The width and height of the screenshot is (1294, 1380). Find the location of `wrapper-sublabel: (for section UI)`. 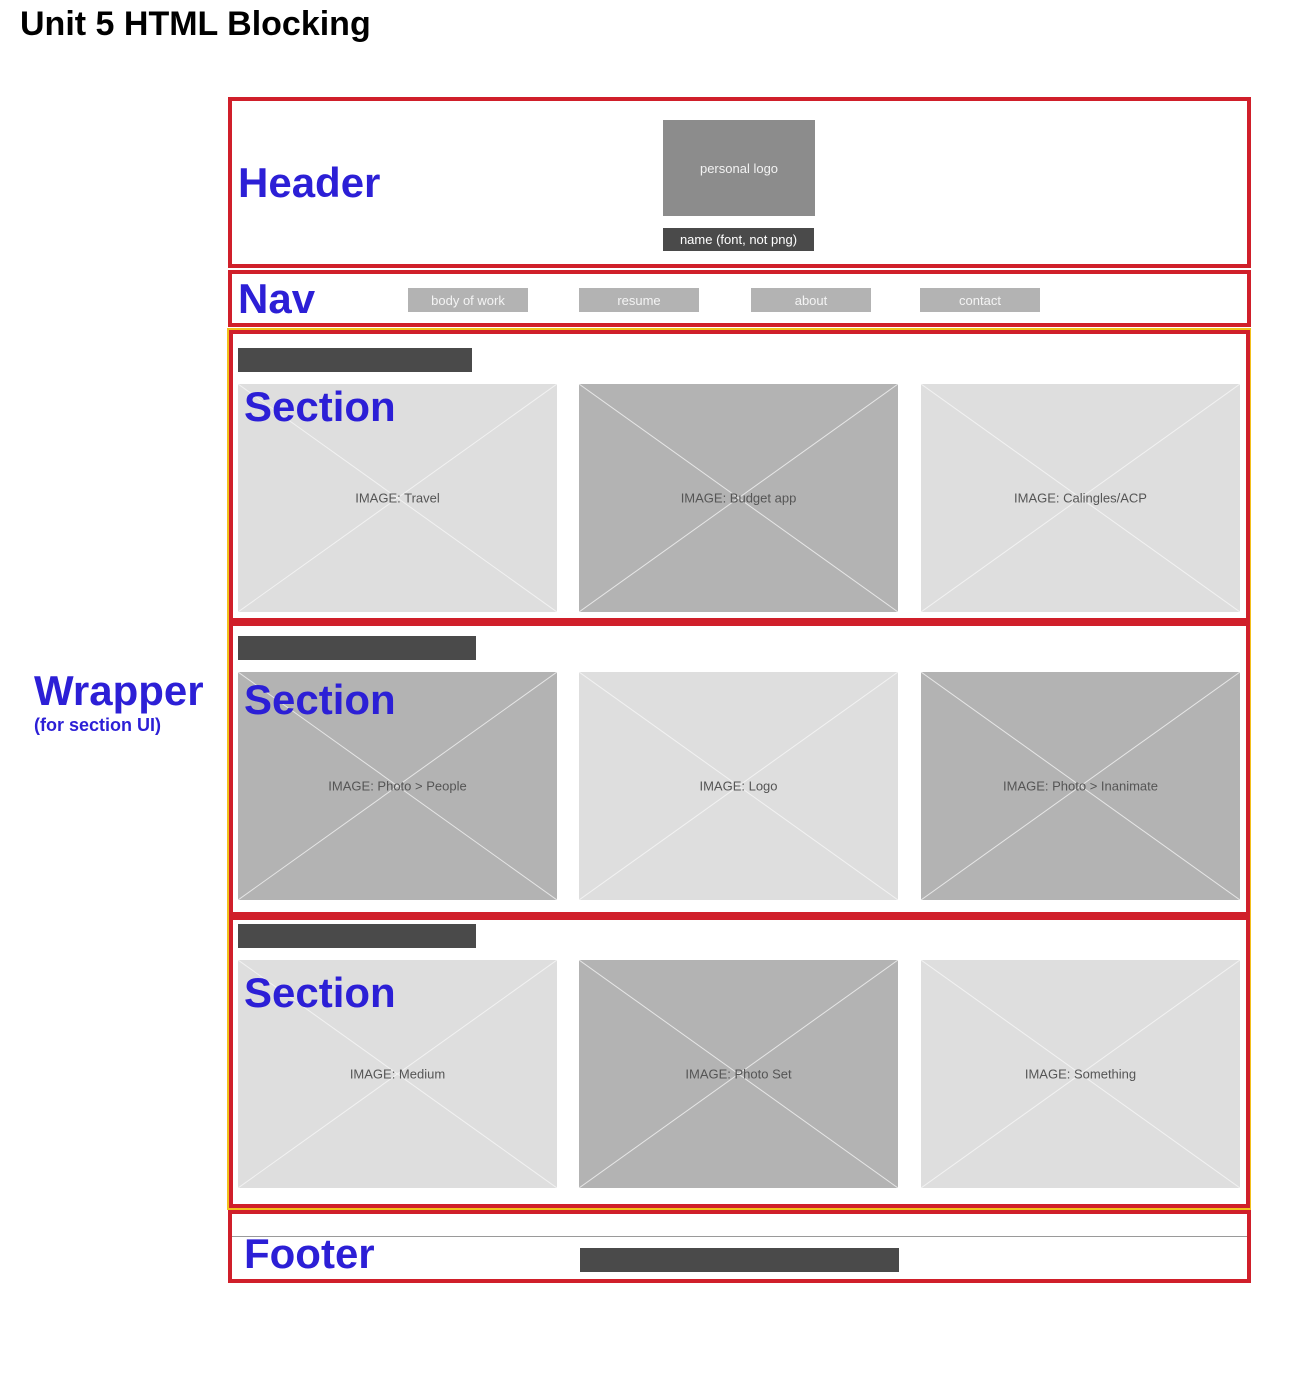

wrapper-sublabel: (for section UI) is located at coordinates (98, 725).